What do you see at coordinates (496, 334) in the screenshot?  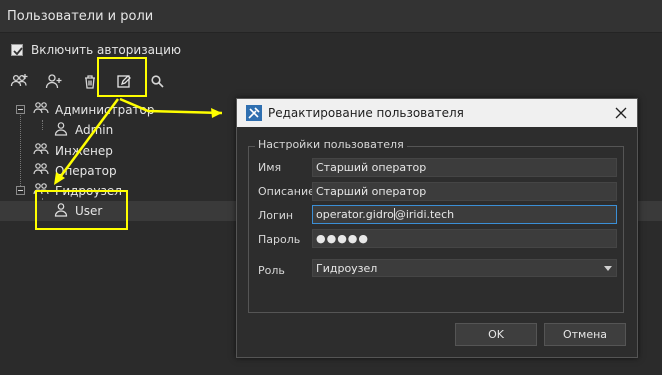 I see `ok-button: OK` at bounding box center [496, 334].